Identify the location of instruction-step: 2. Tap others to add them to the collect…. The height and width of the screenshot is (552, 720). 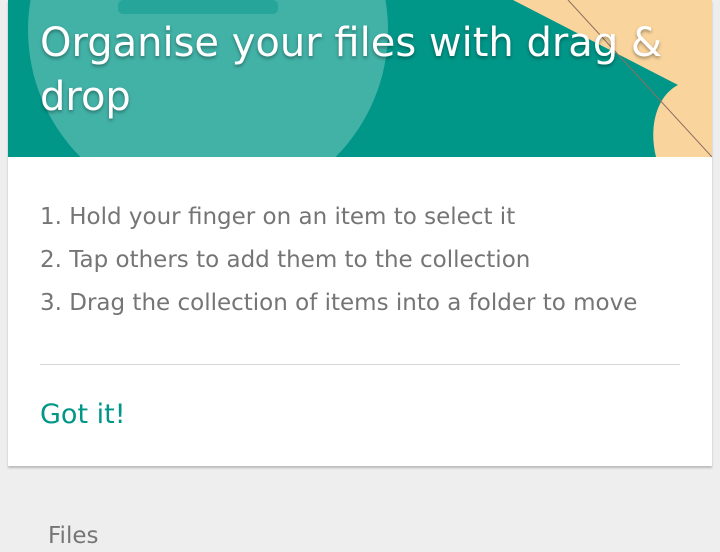
(285, 260).